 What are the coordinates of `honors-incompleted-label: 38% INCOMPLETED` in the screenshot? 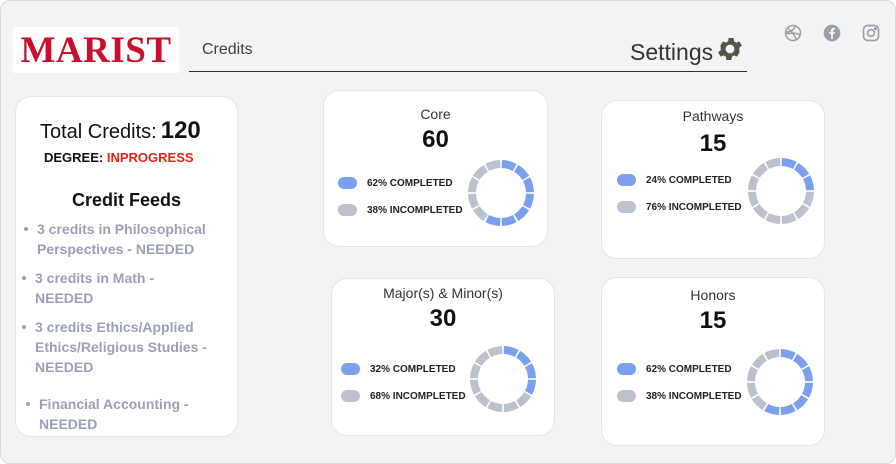 It's located at (694, 396).